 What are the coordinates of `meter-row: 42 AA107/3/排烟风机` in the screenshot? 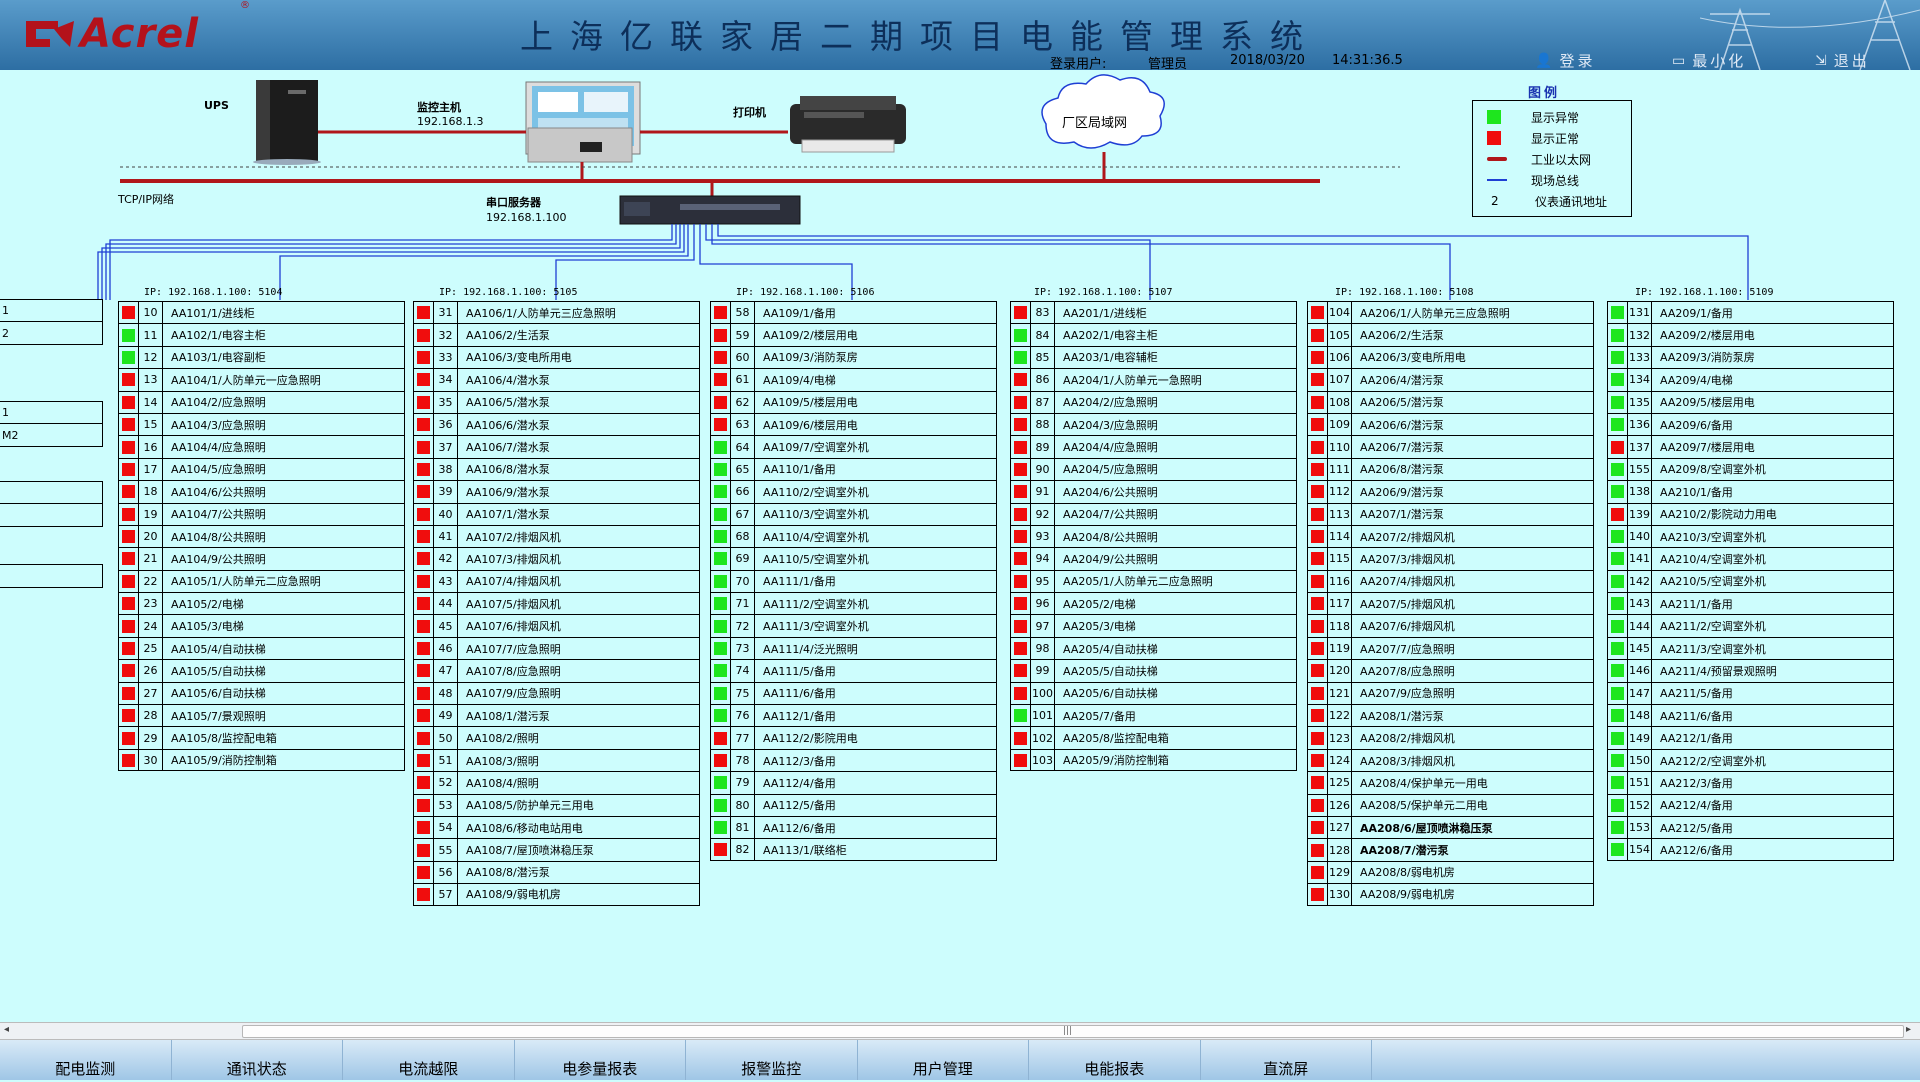 It's located at (556, 558).